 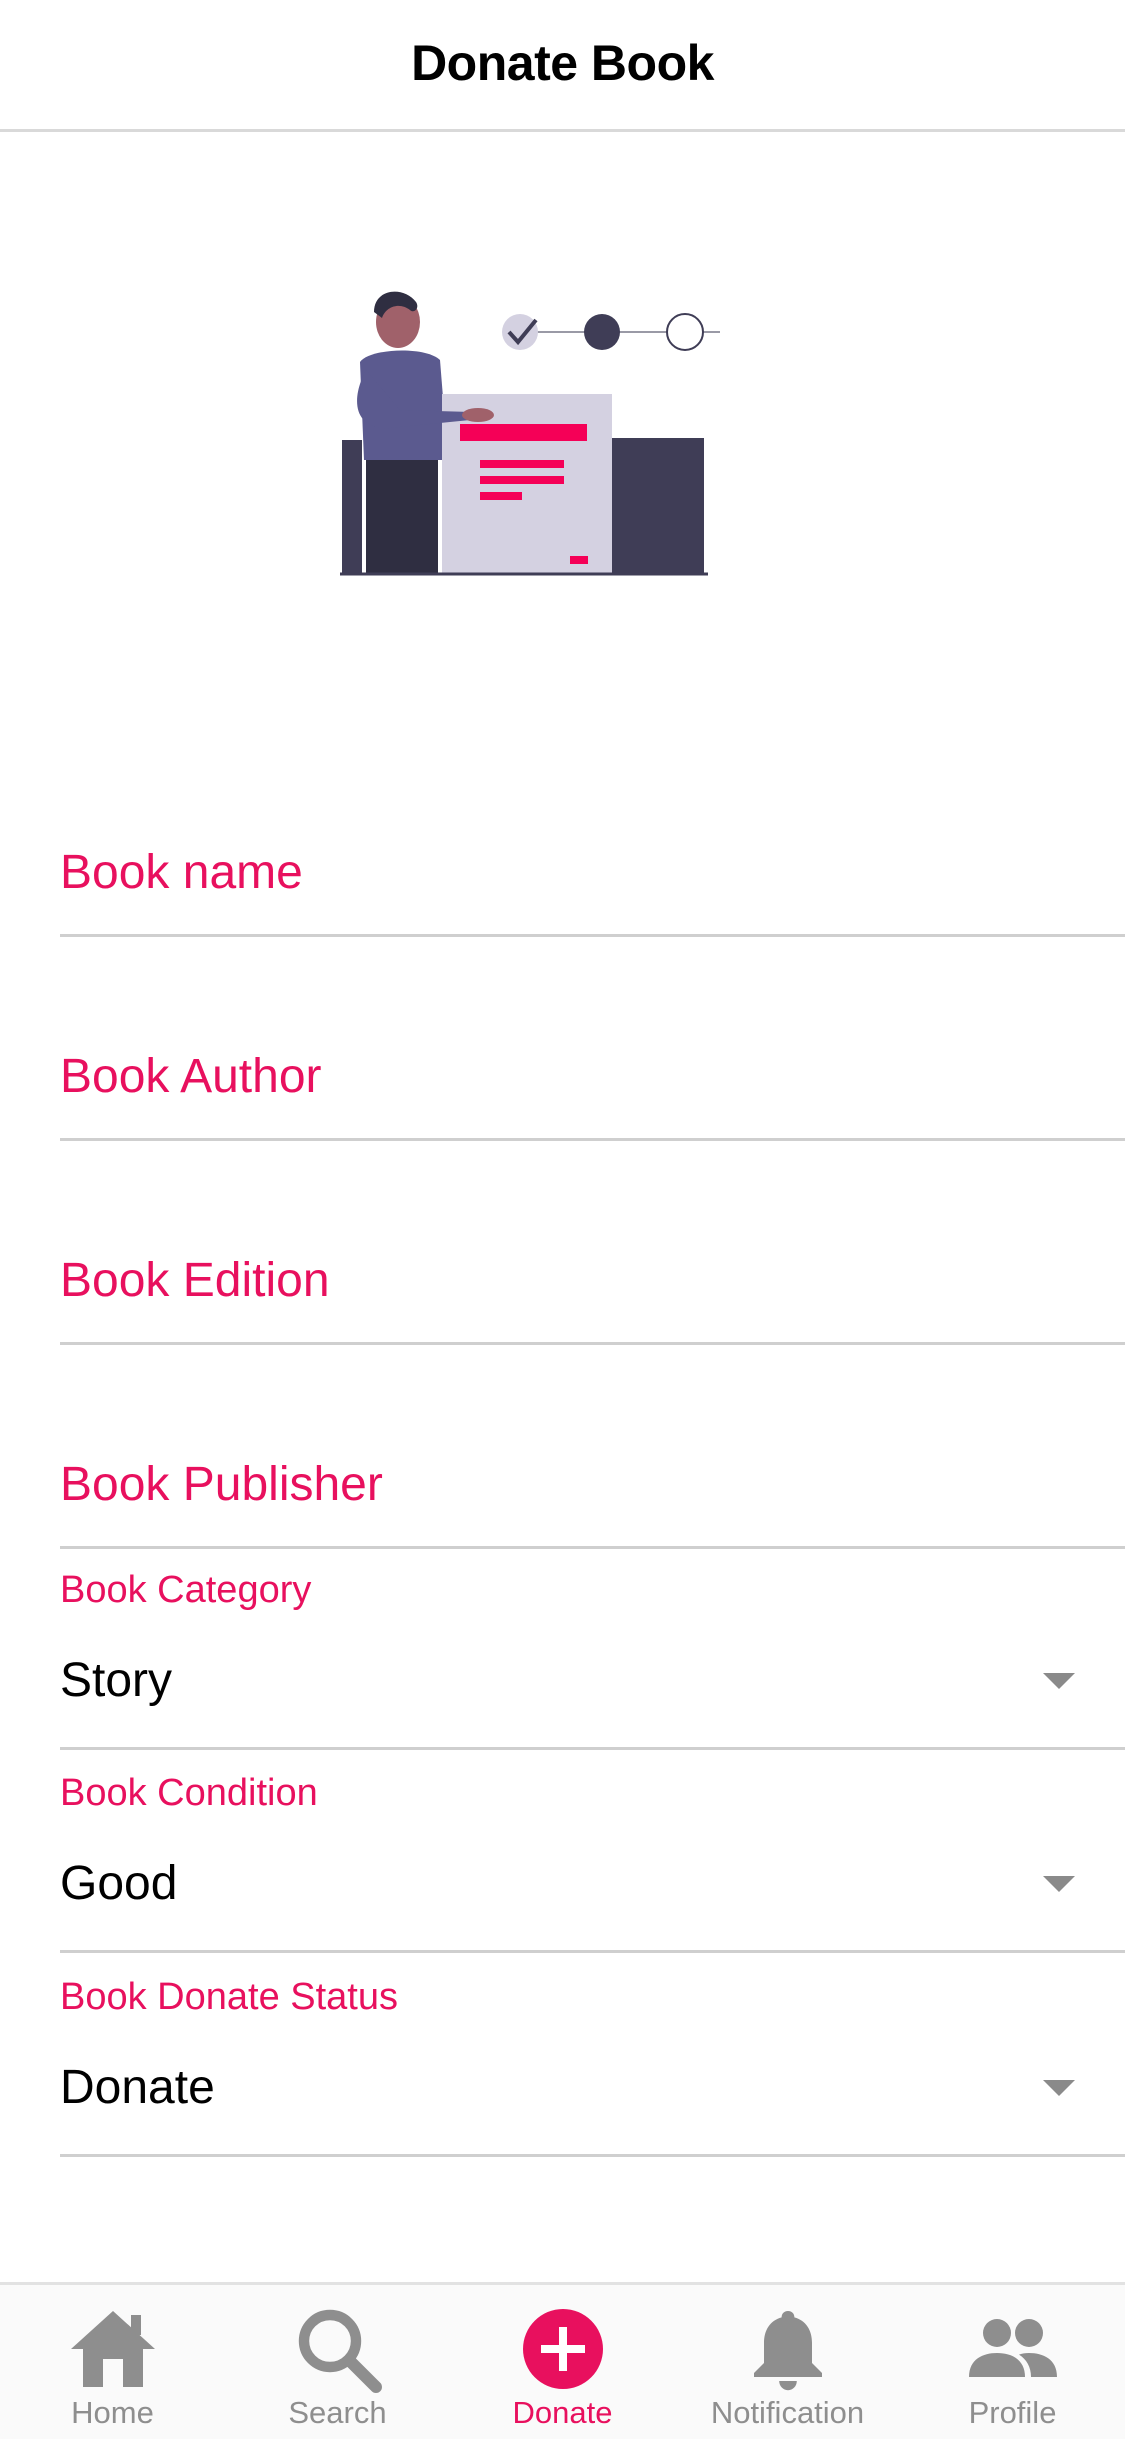 What do you see at coordinates (337, 2412) in the screenshot?
I see `nav-label-search: Search` at bounding box center [337, 2412].